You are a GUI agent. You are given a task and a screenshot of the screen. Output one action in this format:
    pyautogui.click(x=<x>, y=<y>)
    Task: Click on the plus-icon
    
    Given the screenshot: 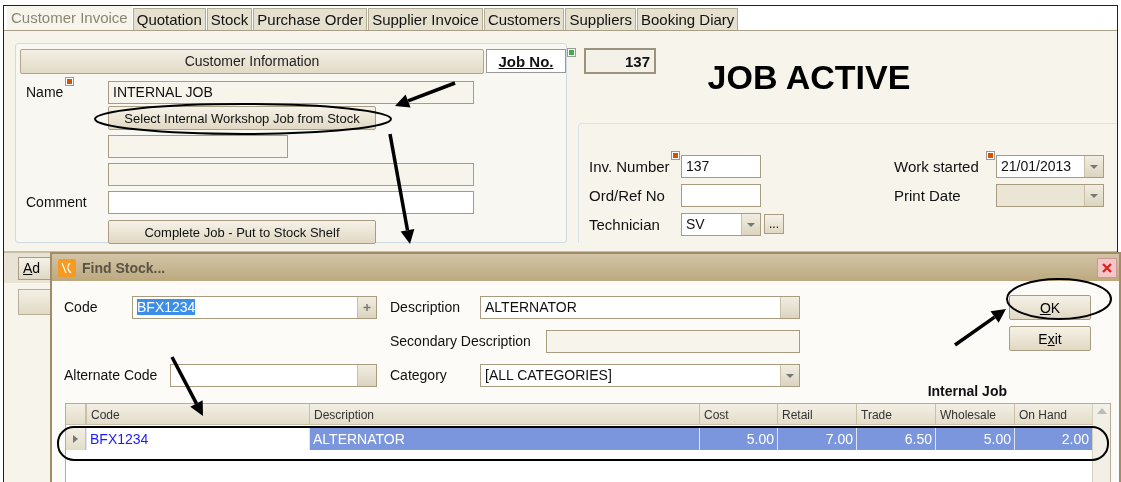 What is the action you would take?
    pyautogui.click(x=366, y=307)
    